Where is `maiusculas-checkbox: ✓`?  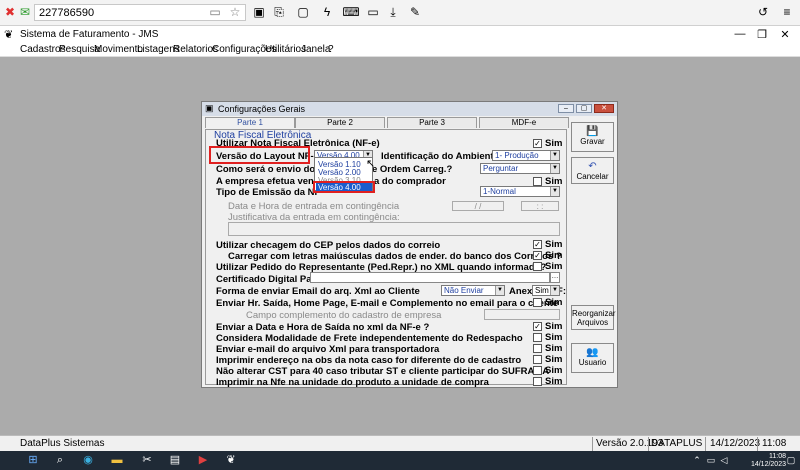 maiusculas-checkbox: ✓ is located at coordinates (537, 255).